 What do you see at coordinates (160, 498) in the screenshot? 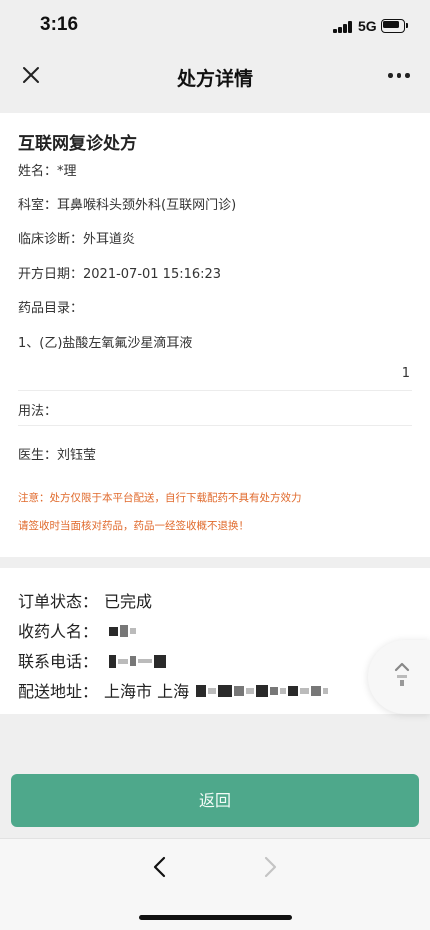
I see `notice-text: 注意：处方仅限于本平台配送，自行下载配药不具有处方效力` at bounding box center [160, 498].